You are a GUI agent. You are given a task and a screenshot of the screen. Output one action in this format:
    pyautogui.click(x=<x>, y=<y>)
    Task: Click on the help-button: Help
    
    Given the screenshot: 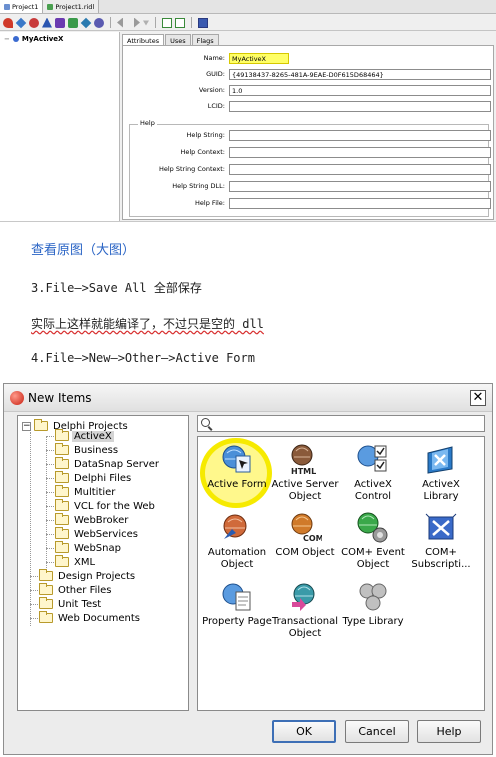 What is the action you would take?
    pyautogui.click(x=449, y=731)
    